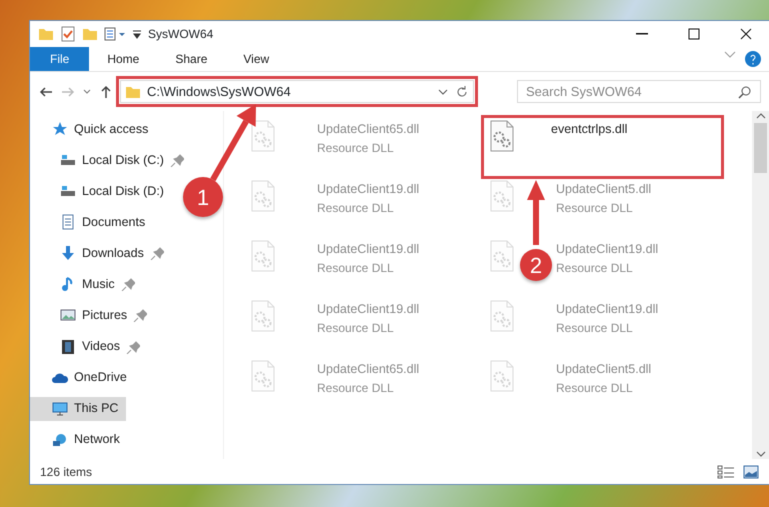 The height and width of the screenshot is (507, 769). I want to click on scroll-down-icon, so click(761, 454).